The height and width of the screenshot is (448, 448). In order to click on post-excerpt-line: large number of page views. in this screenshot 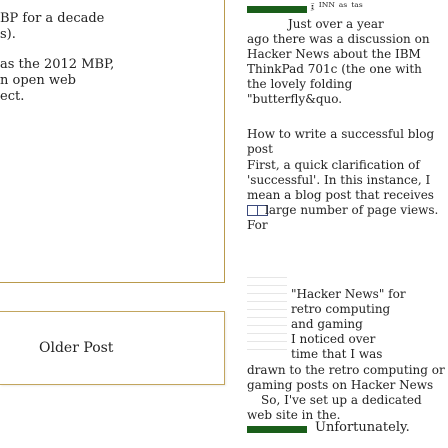, I will do `click(352, 210)`.